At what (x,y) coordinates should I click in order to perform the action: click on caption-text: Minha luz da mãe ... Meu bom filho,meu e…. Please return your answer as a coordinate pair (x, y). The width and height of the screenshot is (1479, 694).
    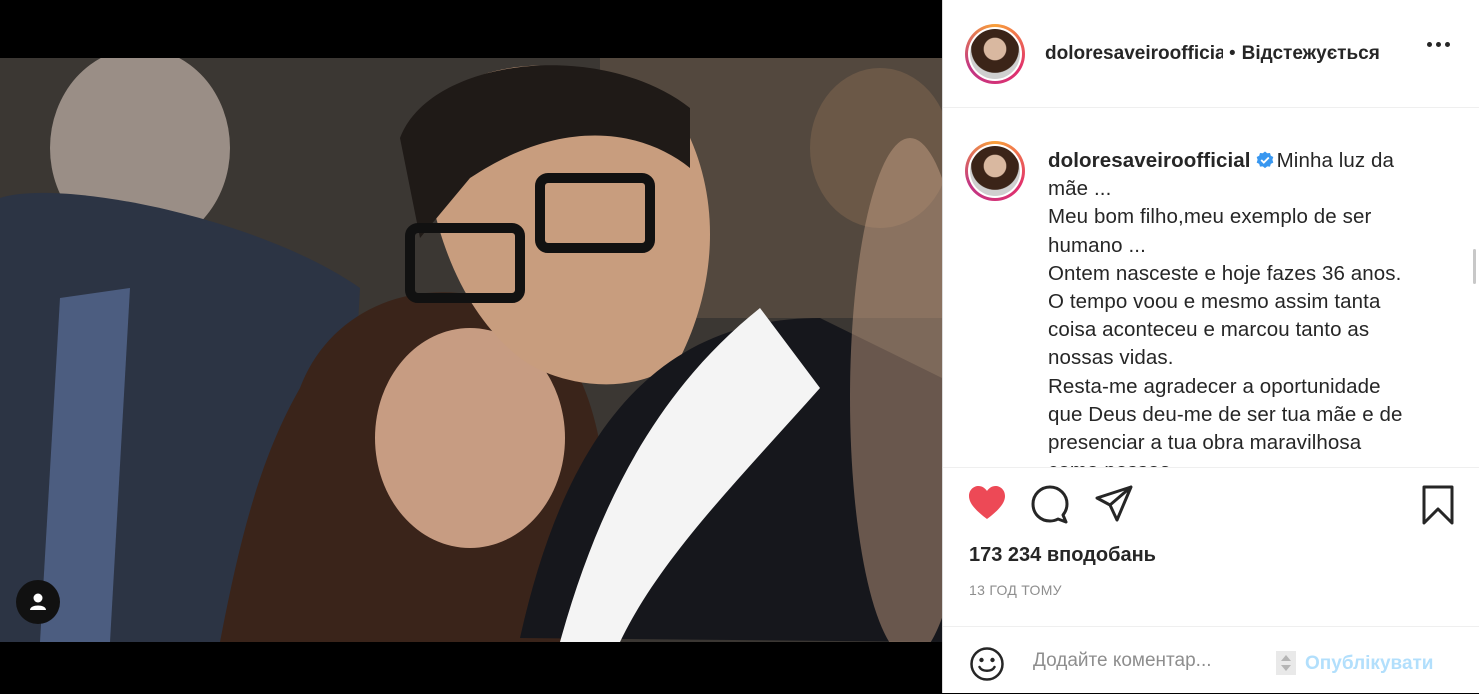
    Looking at the image, I should click on (1225, 308).